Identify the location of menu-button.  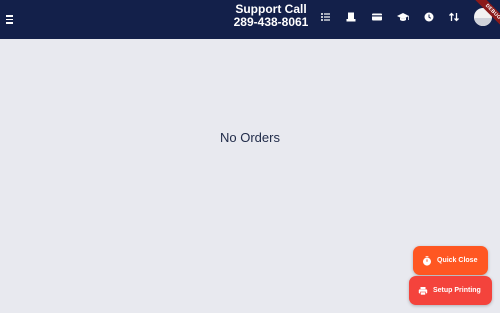
(11, 19).